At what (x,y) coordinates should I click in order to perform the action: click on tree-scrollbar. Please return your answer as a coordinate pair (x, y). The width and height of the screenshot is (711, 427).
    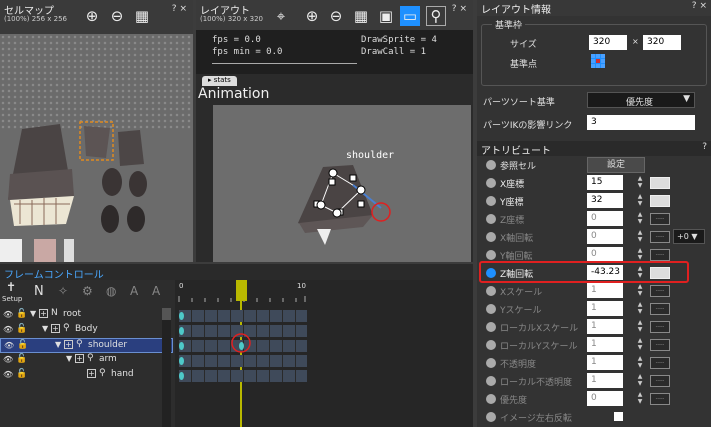
    Looking at the image, I should click on (166, 367).